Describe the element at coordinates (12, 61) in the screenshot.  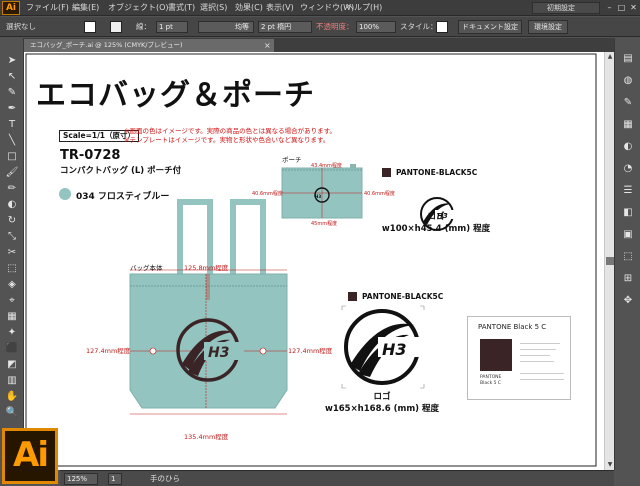
I see `tool-icon: ➤` at that location.